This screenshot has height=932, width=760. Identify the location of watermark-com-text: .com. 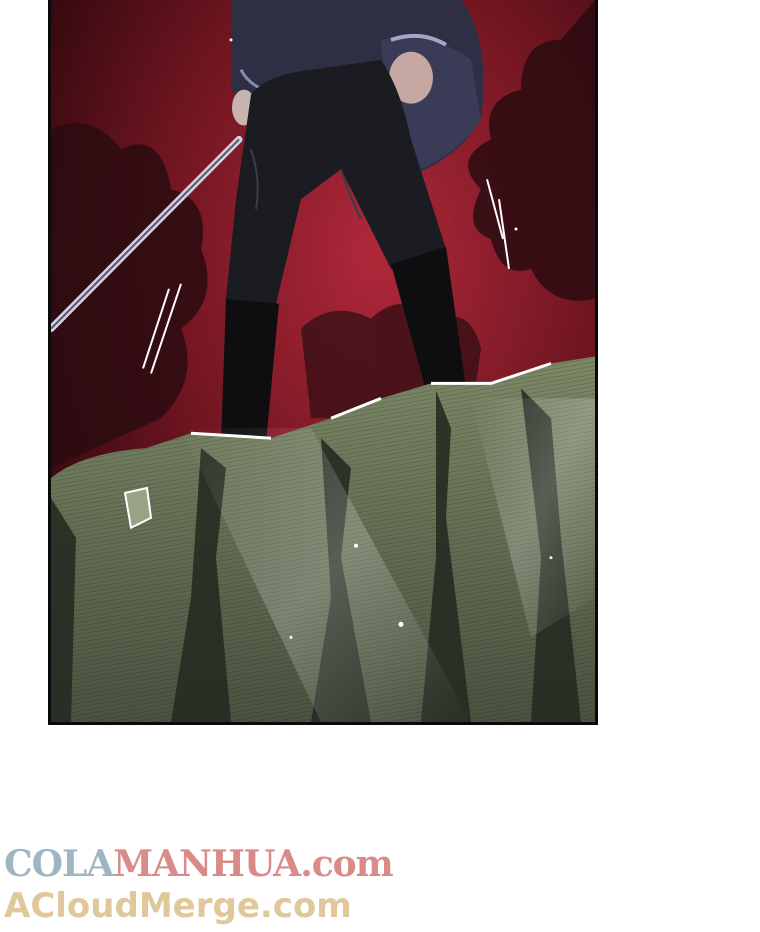
(347, 864).